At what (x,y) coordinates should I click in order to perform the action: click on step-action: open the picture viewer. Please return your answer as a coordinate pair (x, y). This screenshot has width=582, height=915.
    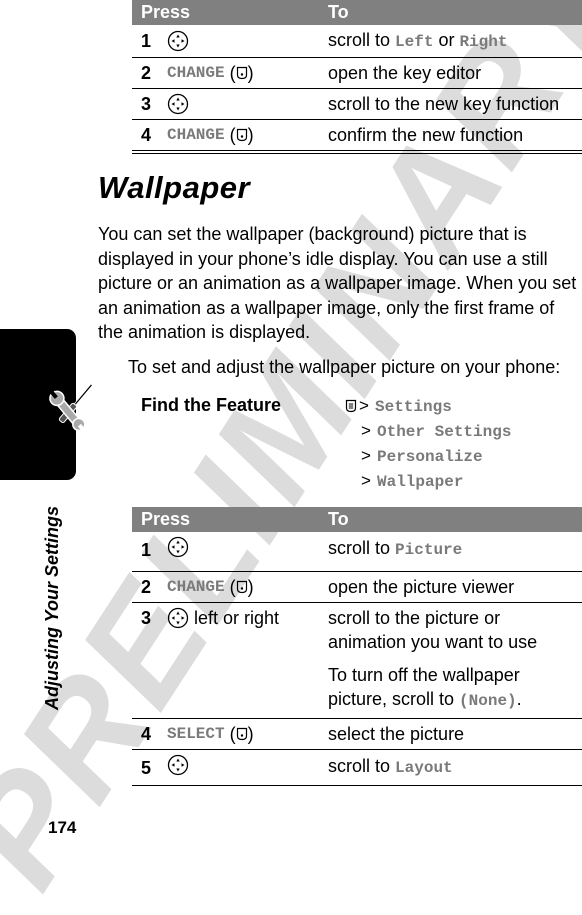
    Looking at the image, I should click on (421, 587).